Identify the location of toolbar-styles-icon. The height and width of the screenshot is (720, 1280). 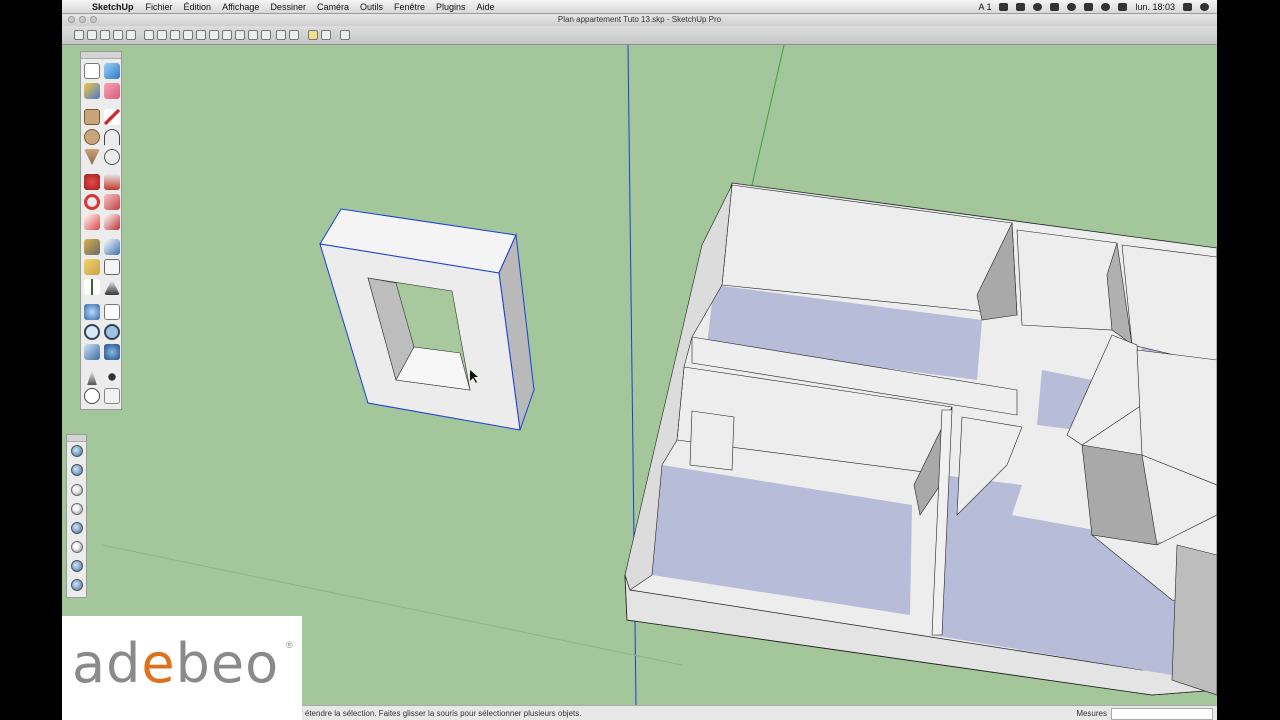
(326, 35).